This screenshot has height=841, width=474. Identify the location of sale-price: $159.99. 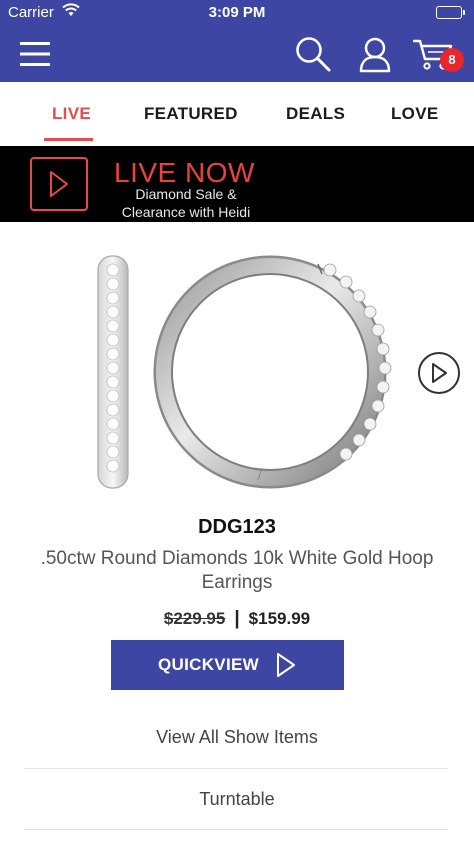
(279, 618).